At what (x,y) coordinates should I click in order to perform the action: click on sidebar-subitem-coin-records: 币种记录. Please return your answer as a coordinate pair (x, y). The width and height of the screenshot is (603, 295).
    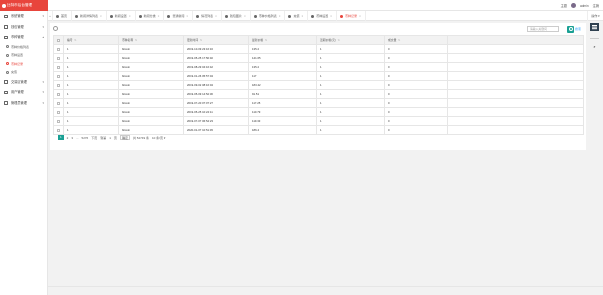
    Looking at the image, I should click on (23, 64).